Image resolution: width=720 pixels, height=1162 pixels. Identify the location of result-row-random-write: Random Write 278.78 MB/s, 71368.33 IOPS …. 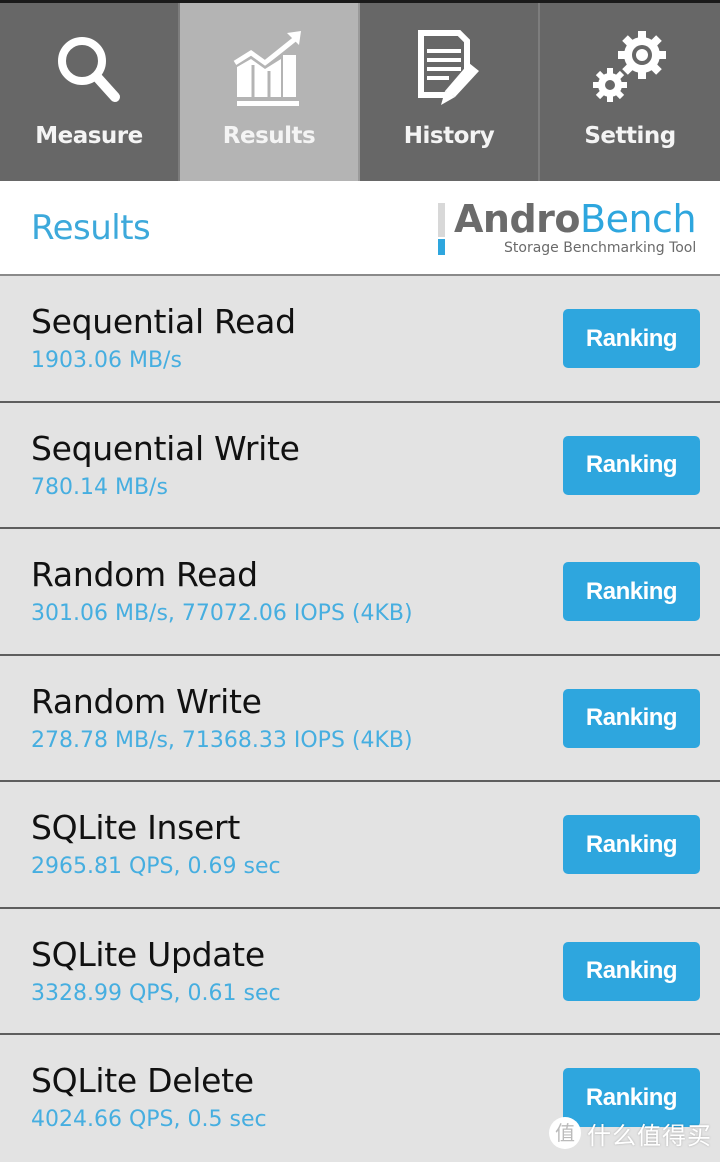
(360, 718).